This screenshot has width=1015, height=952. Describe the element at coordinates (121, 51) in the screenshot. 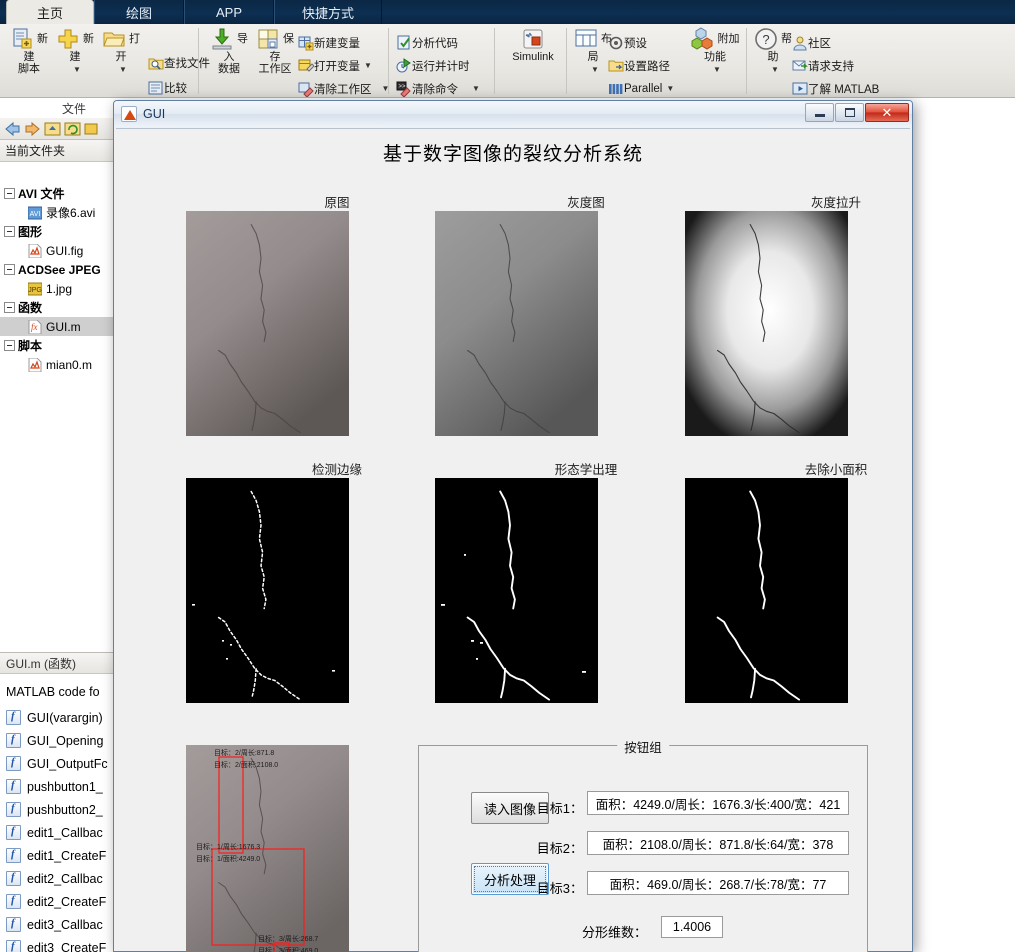

I see `ribbon-open: 打开 ▼` at that location.